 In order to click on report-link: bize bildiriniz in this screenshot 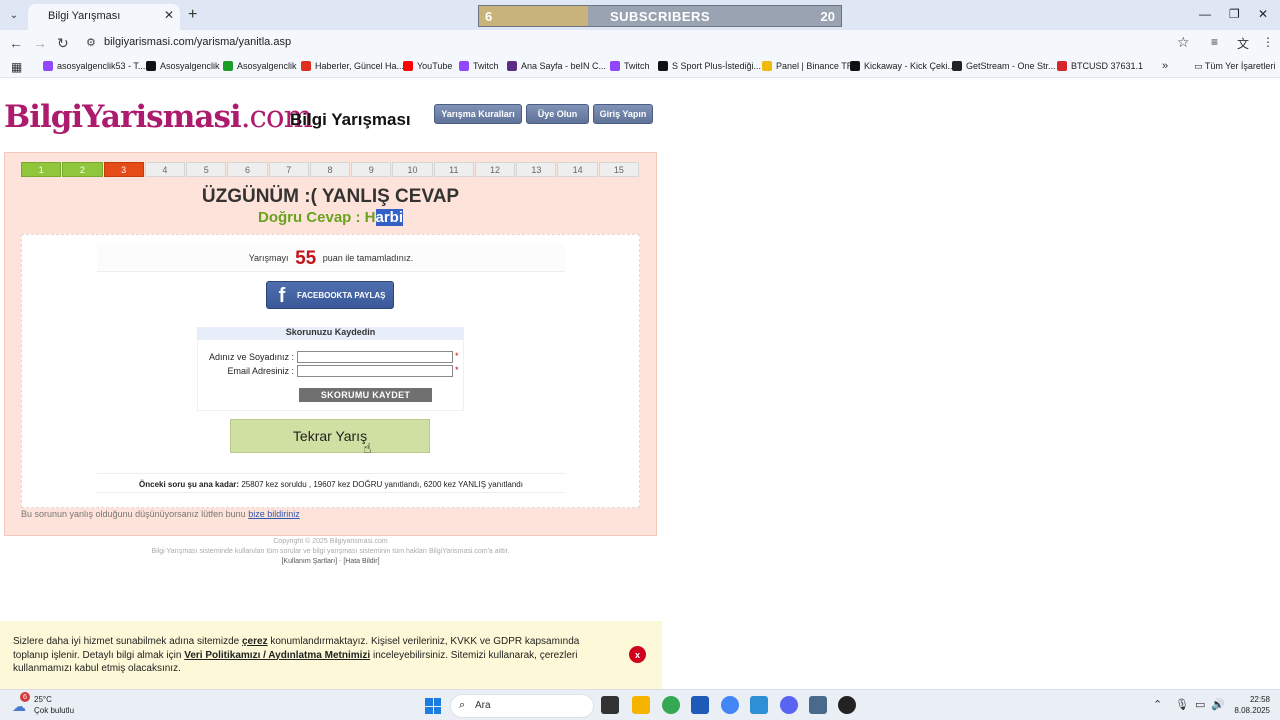, I will do `click(274, 514)`.